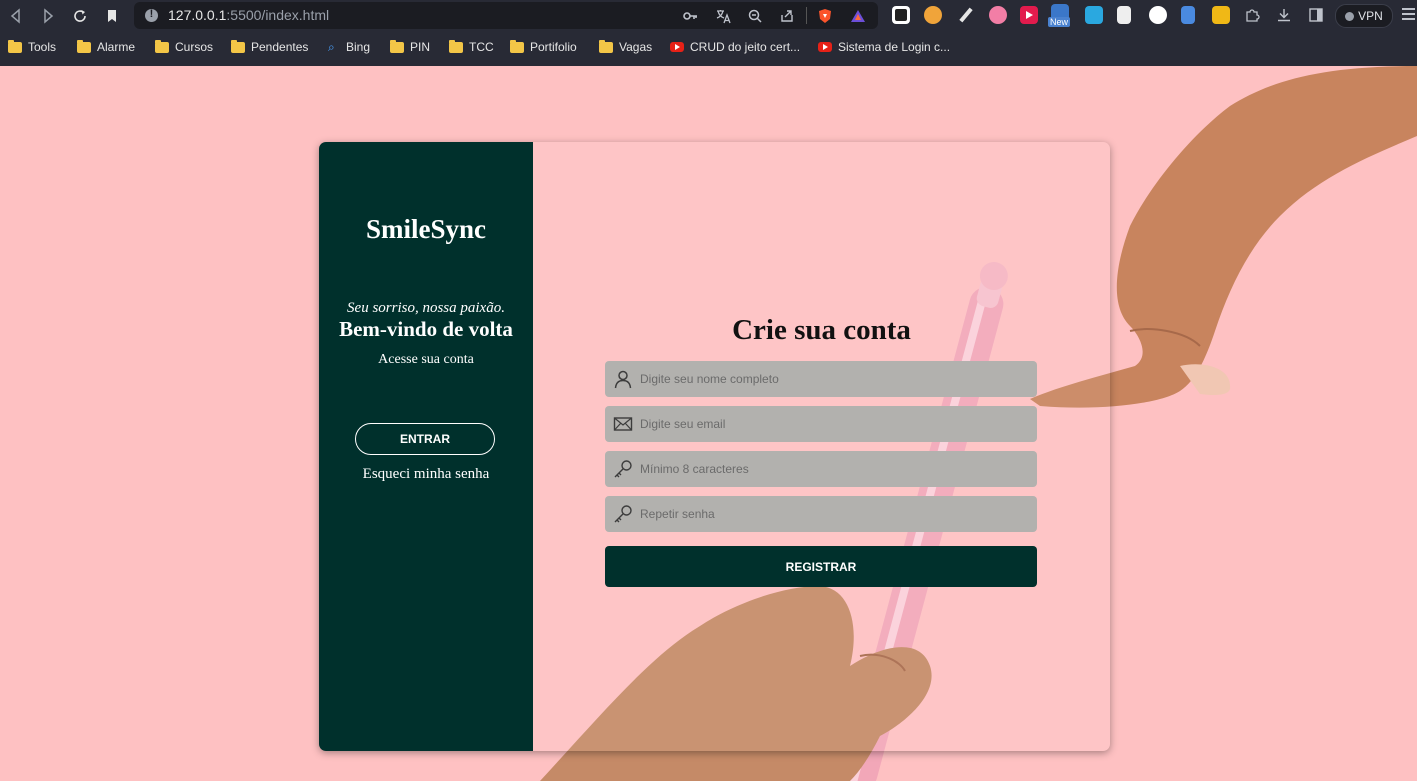  I want to click on brand-title: SmileSync, so click(425, 229).